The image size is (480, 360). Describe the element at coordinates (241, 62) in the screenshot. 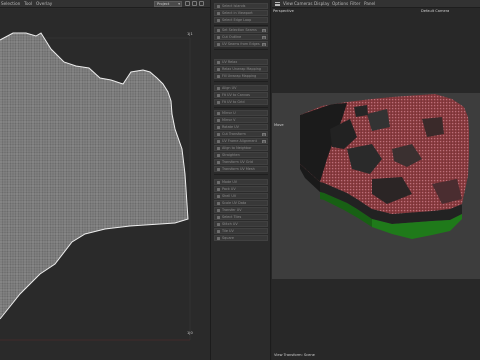

I see `tool-uv-relax: UV Relax` at that location.